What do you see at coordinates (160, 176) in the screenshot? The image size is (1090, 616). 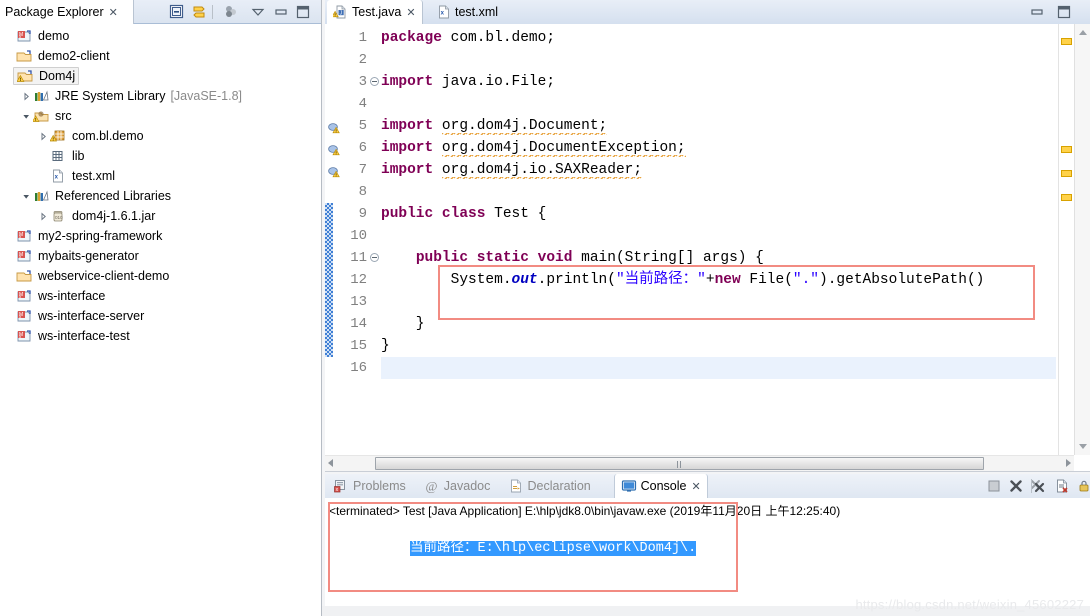 I see `tree-item-test-xml: x test.xml` at bounding box center [160, 176].